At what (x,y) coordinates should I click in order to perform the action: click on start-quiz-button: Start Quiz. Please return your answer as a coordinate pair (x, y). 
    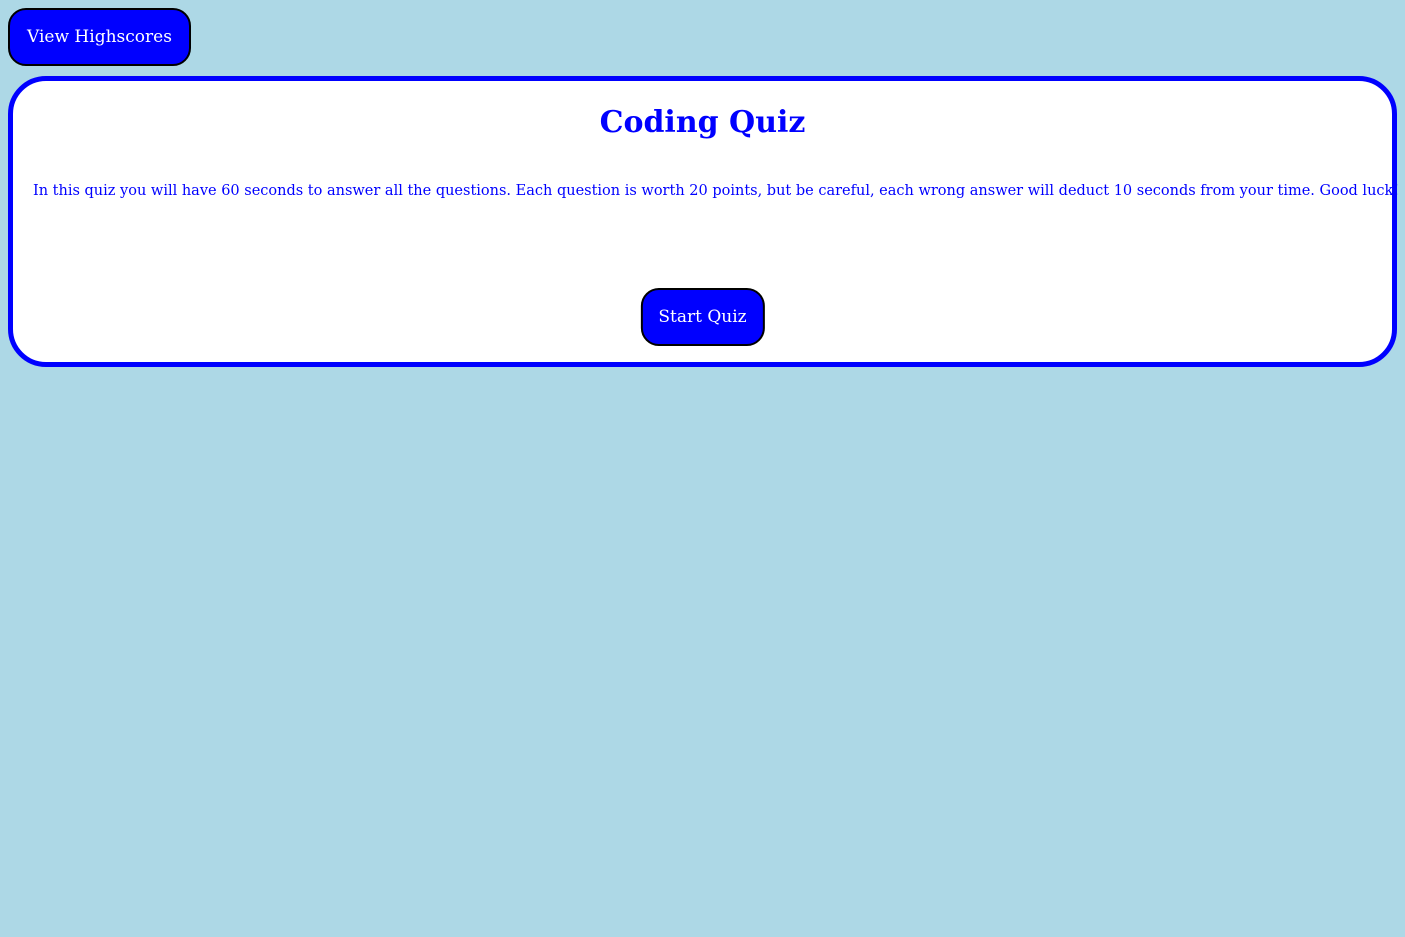
    Looking at the image, I should click on (702, 317).